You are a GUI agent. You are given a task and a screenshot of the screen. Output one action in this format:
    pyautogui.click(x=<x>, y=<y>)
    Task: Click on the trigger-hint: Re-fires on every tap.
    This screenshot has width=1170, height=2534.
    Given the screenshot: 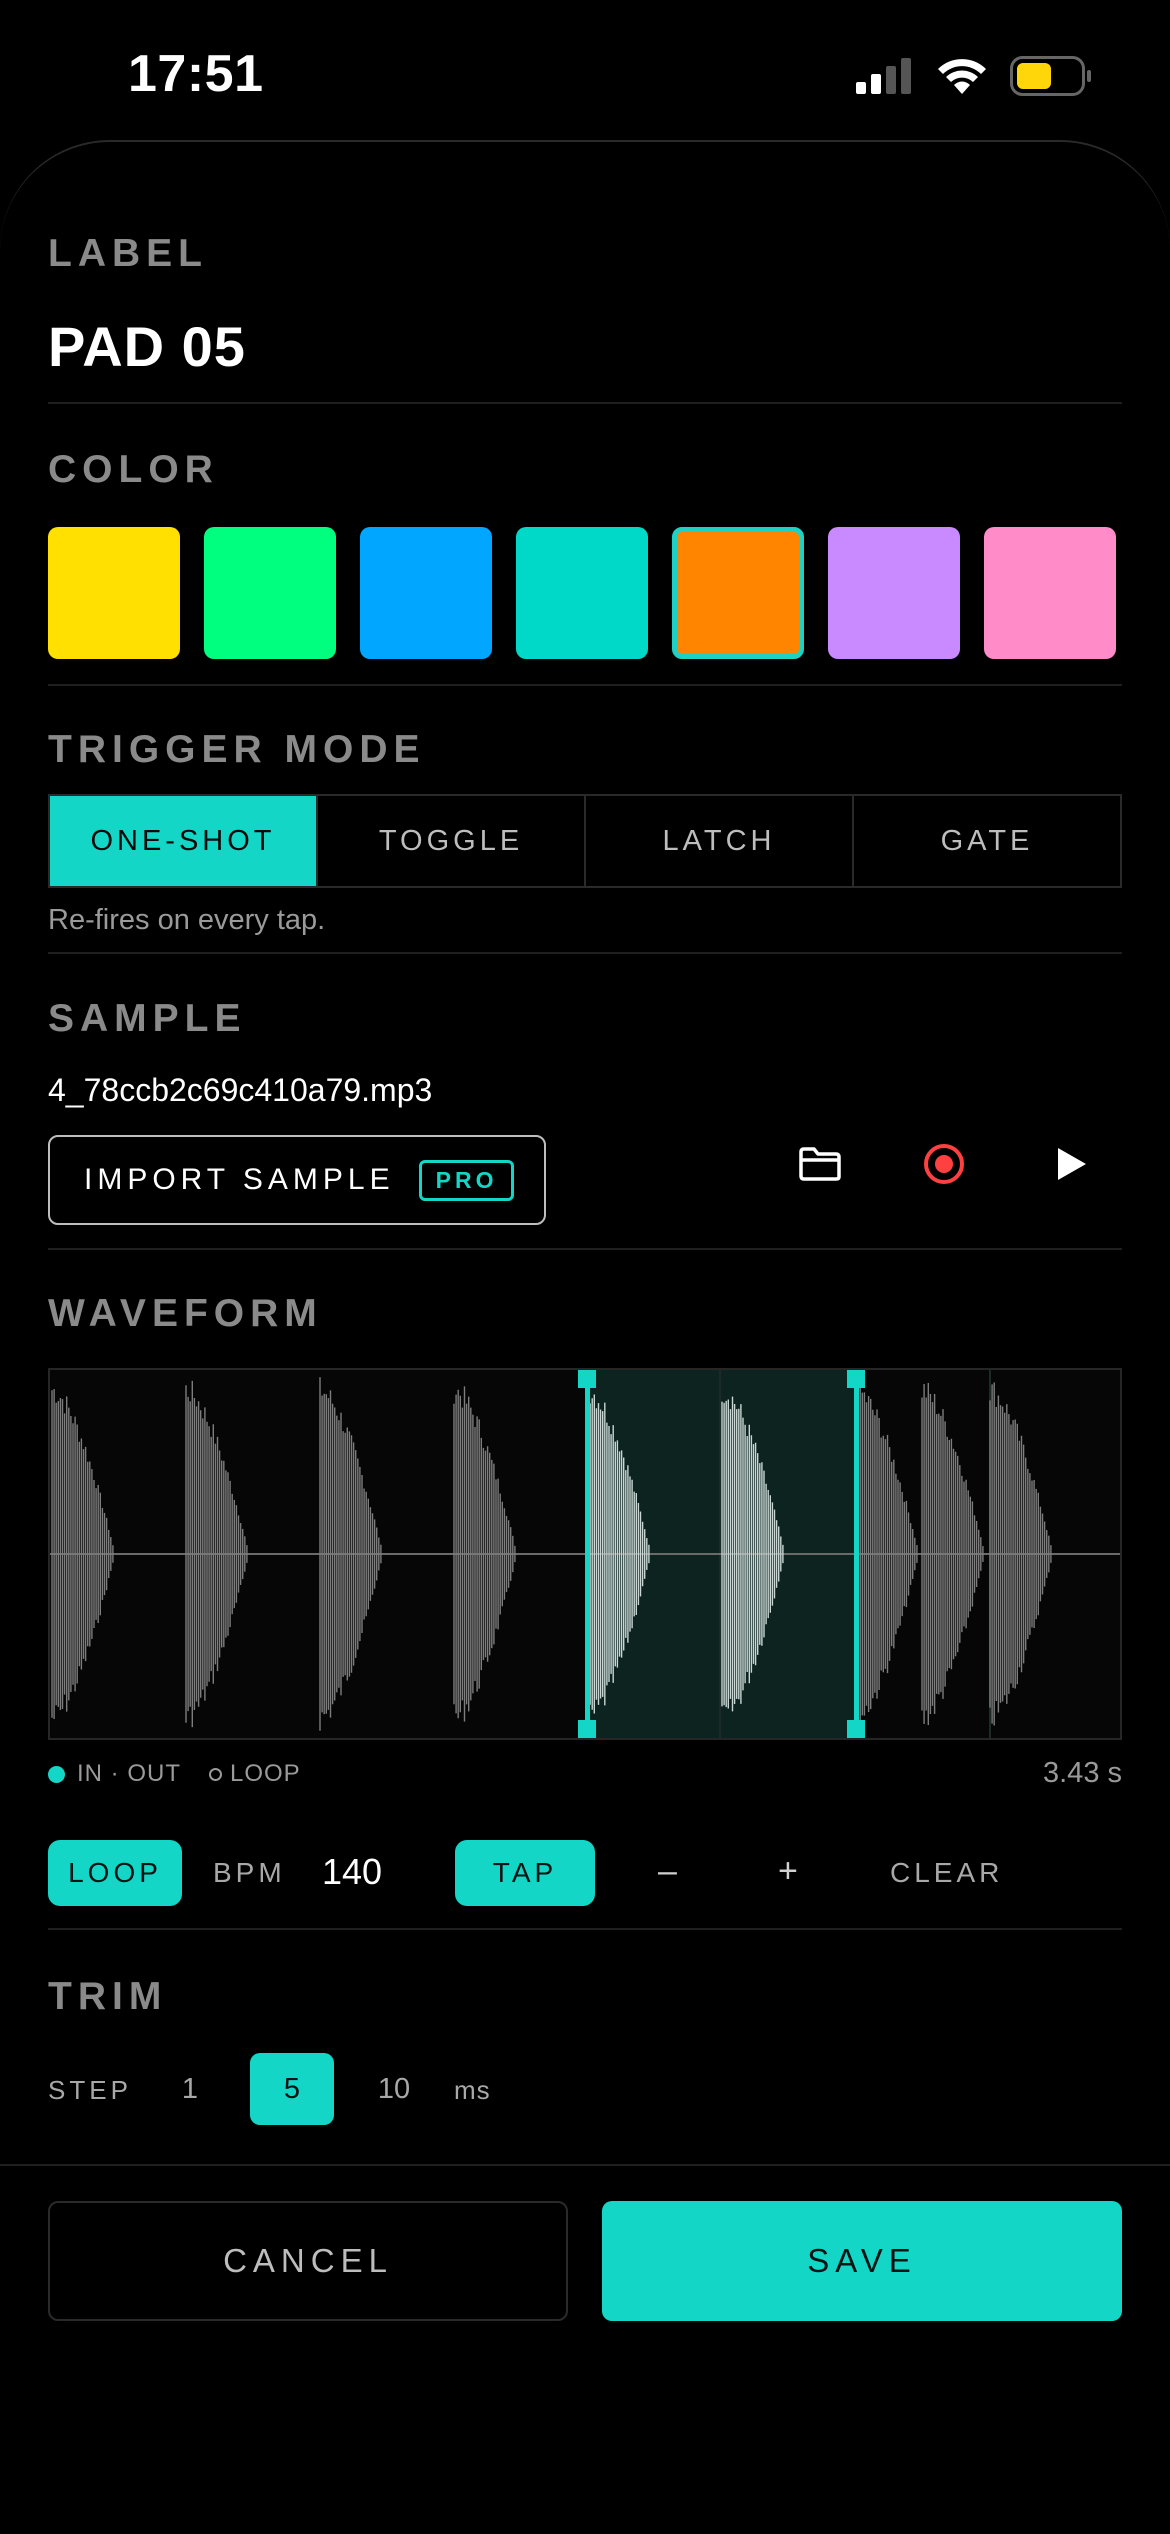 What is the action you would take?
    pyautogui.click(x=187, y=920)
    